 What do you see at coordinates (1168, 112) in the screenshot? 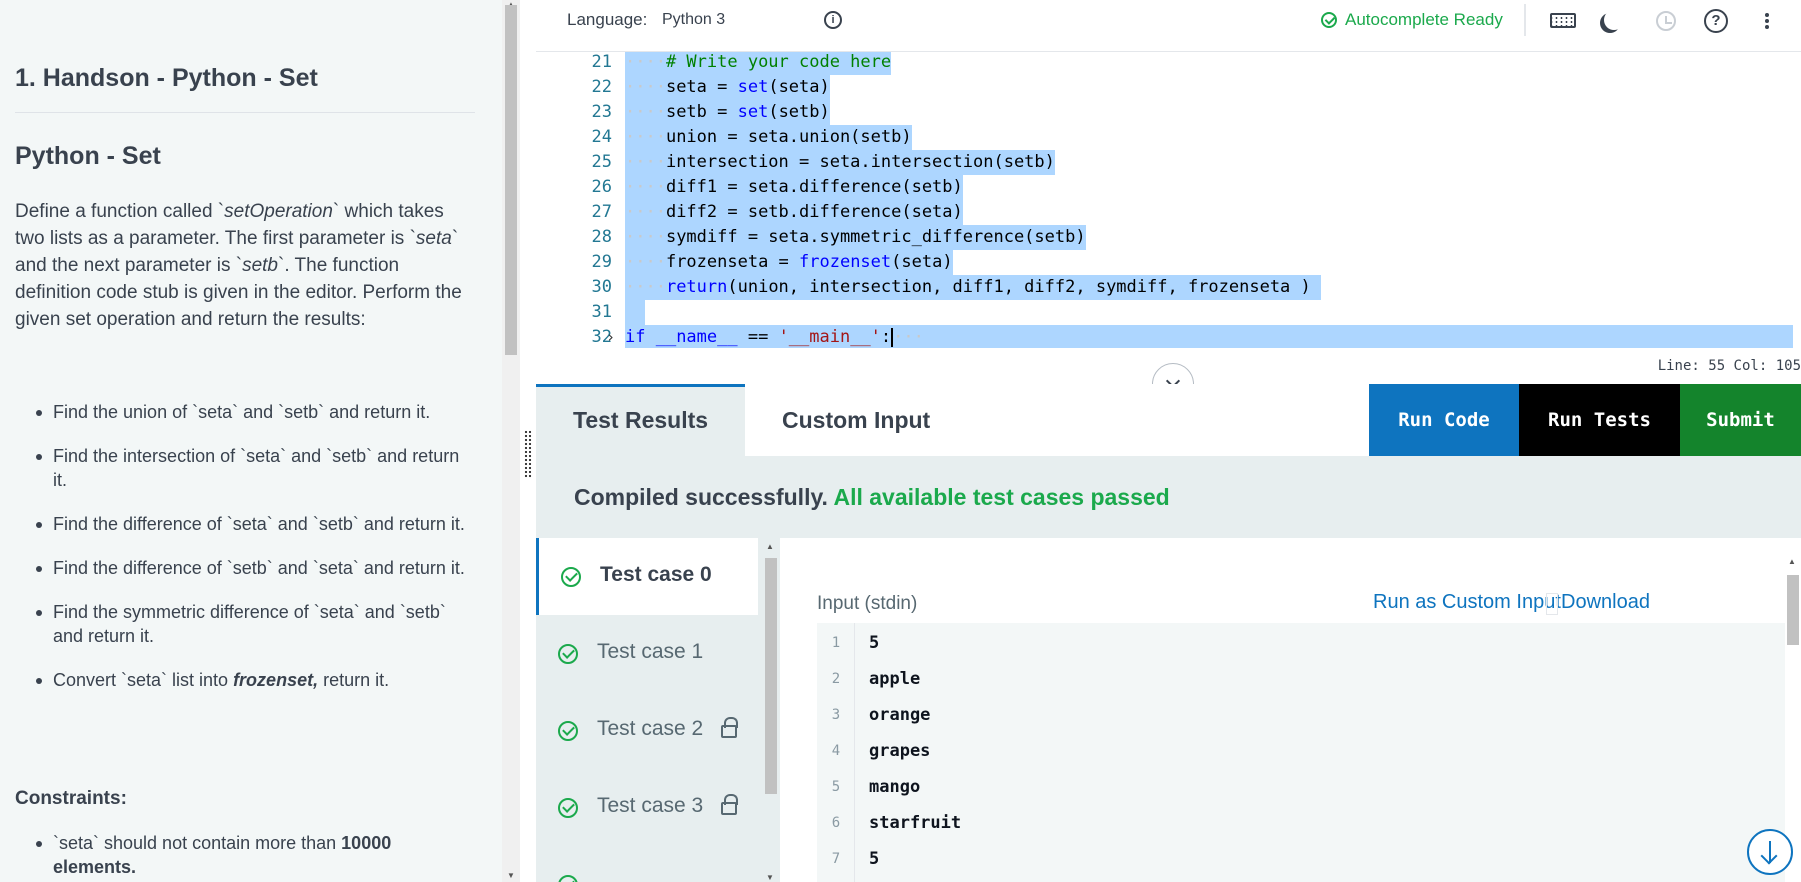
I see `code-line: 23 ····setb = set(setb)` at bounding box center [1168, 112].